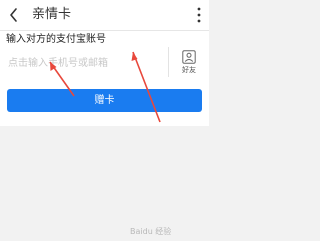  Describe the element at coordinates (83, 63) in the screenshot. I see `account-input` at that location.